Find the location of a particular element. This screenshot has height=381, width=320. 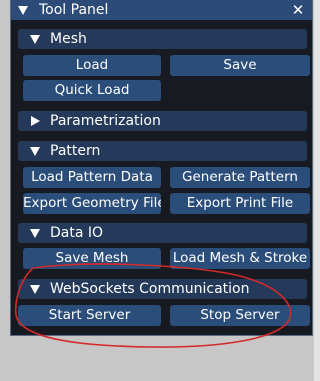

section-header-pattern: Pattern is located at coordinates (162, 151).